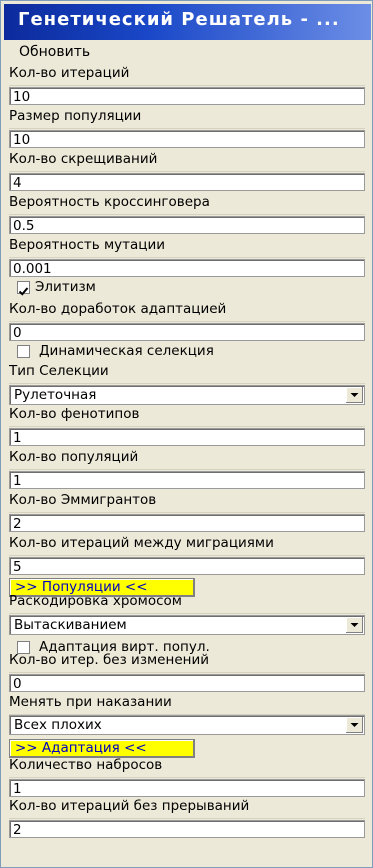 This screenshot has height=868, width=373. I want to click on label-phenotypes: Кол-во фенотипов, so click(187, 416).